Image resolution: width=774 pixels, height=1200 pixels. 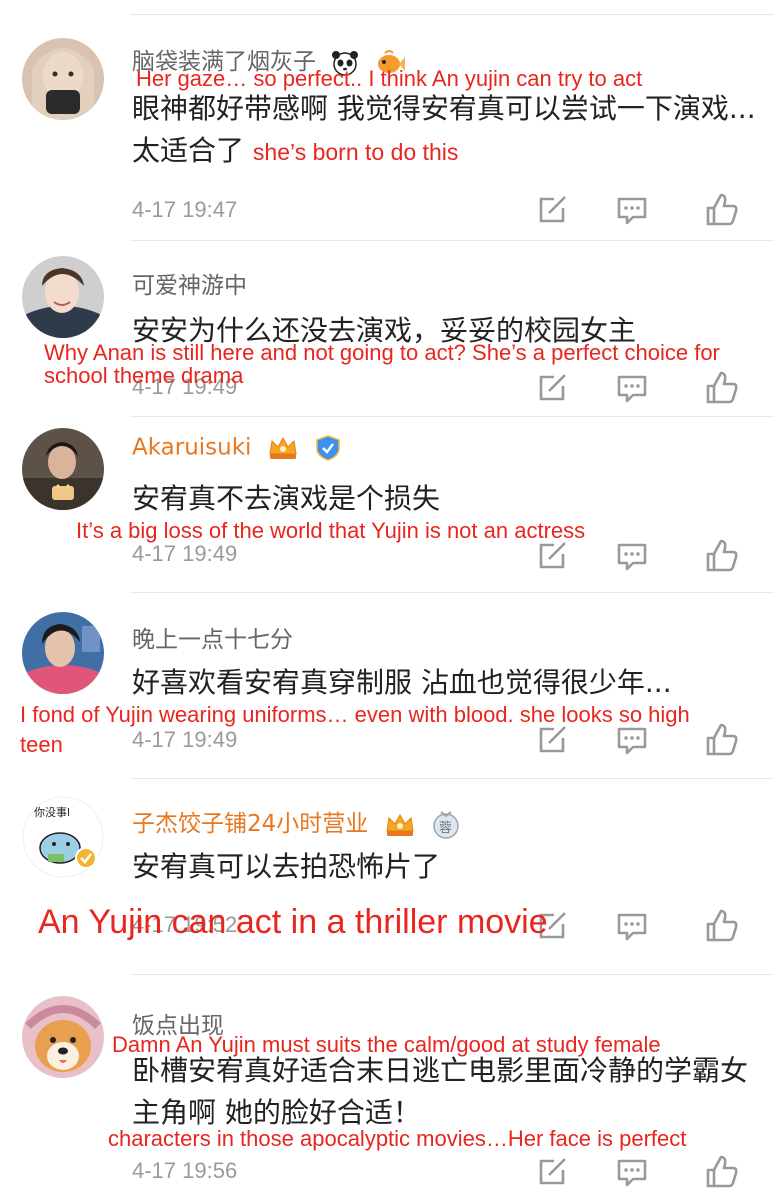 I want to click on comment-text: 安宥真可以去拍恐怖片了, so click(x=286, y=866).